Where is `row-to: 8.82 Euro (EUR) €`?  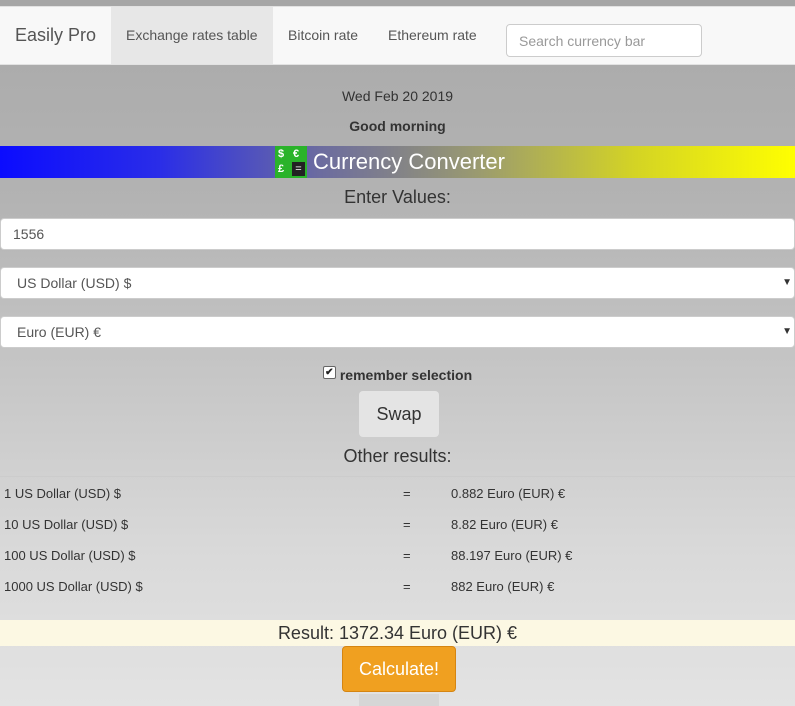
row-to: 8.82 Euro (EUR) € is located at coordinates (504, 524).